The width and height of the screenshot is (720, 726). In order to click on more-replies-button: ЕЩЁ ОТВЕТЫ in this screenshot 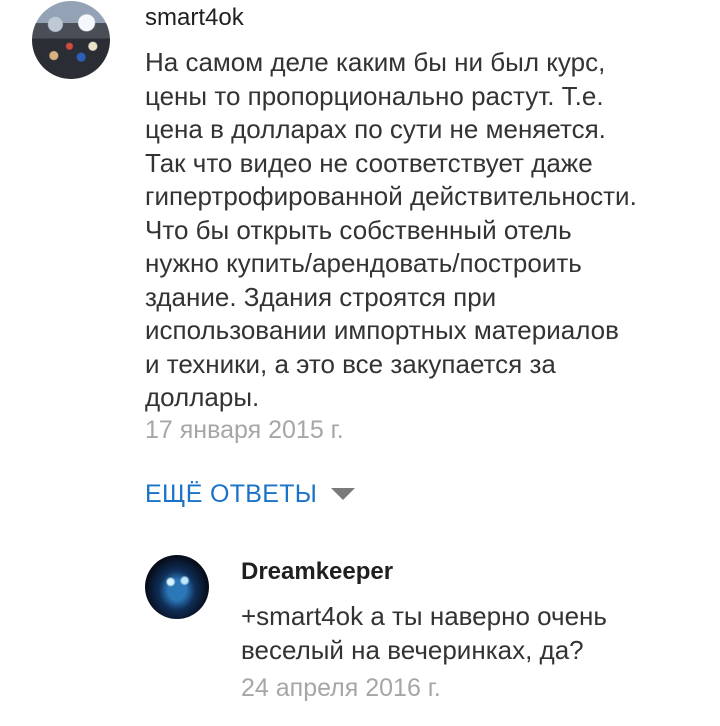, I will do `click(250, 494)`.